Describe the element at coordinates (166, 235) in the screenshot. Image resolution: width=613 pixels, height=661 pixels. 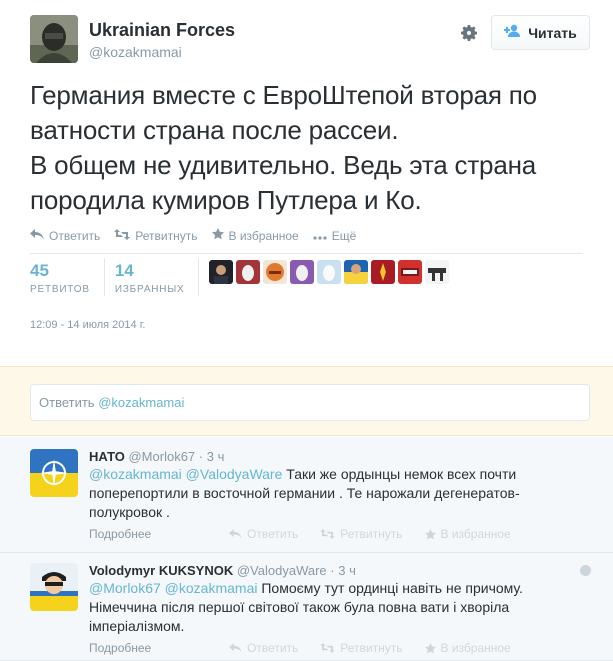
I see `retweet-action-label: Ретвитнуть` at that location.